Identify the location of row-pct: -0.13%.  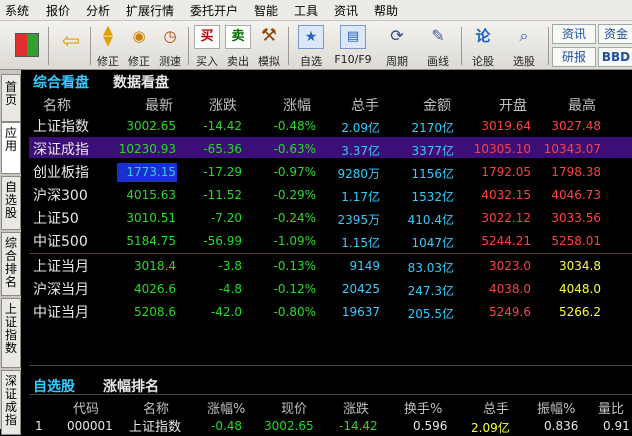
(294, 266).